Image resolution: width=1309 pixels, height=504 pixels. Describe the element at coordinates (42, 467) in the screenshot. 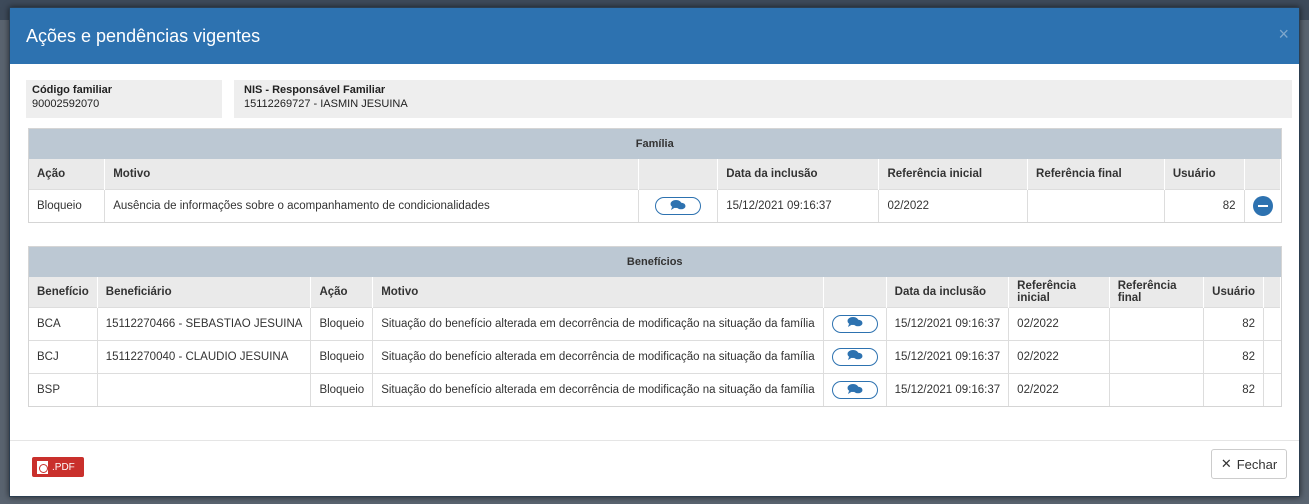

I see `pdf-icon` at that location.